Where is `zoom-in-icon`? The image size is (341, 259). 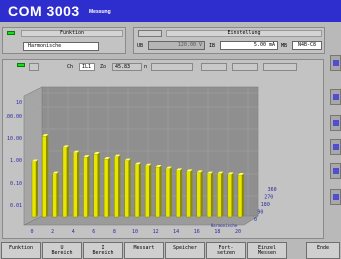 zoom-in-icon is located at coordinates (336, 97).